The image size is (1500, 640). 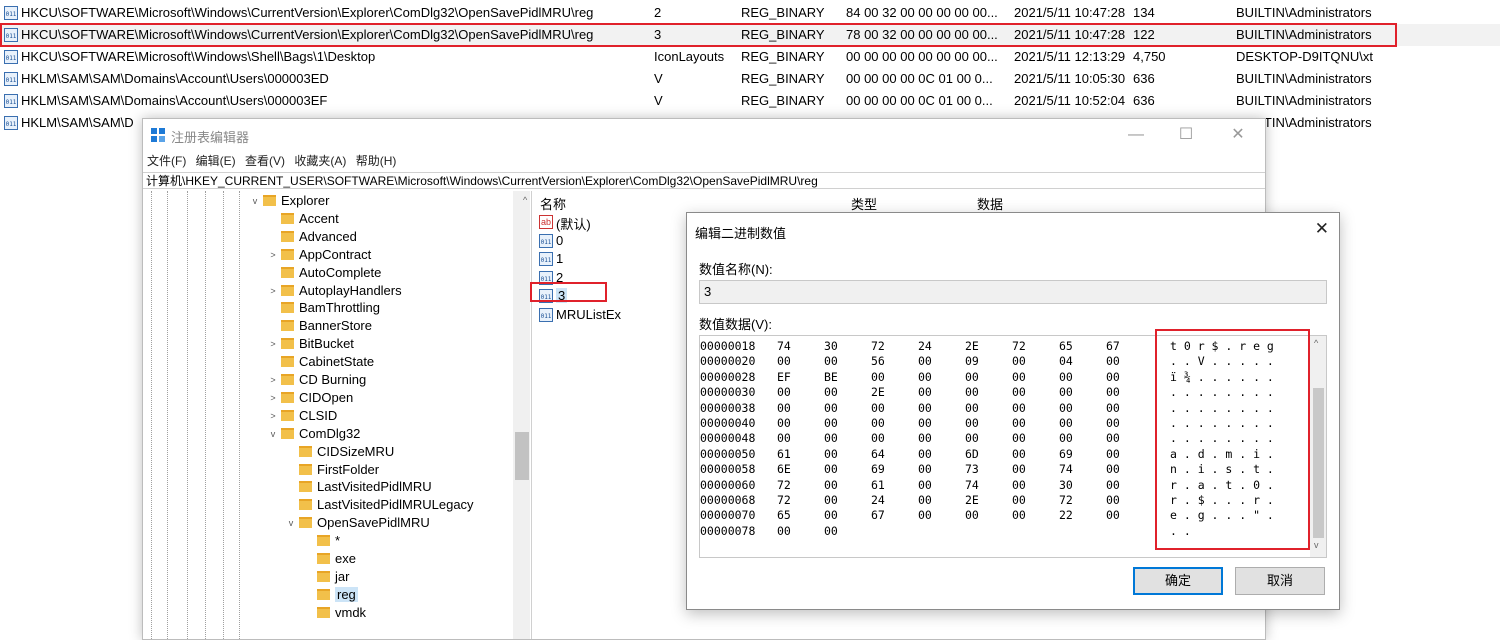 What do you see at coordinates (1280, 581) in the screenshot?
I see `cancel-button: 取消` at bounding box center [1280, 581].